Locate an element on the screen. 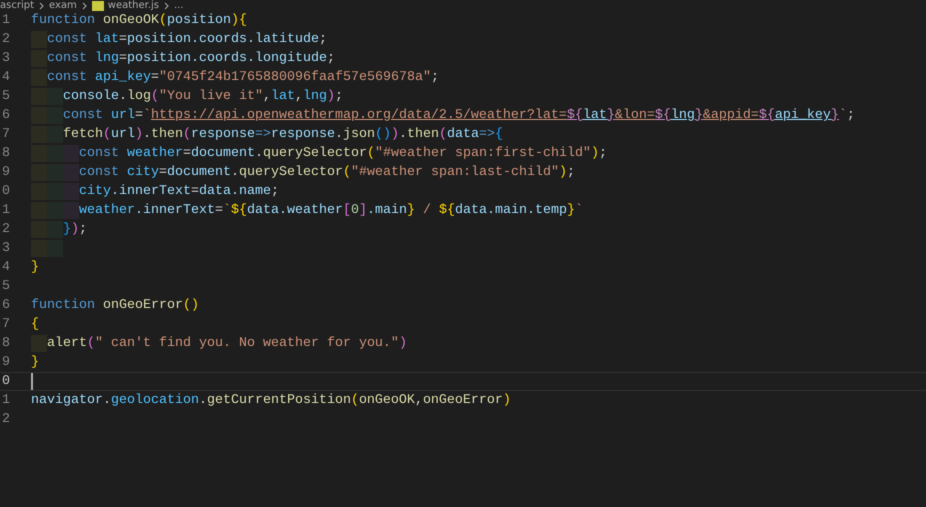  code-line: const api_key="0745f24b1765880096faaf57e569678a"; is located at coordinates (243, 77).